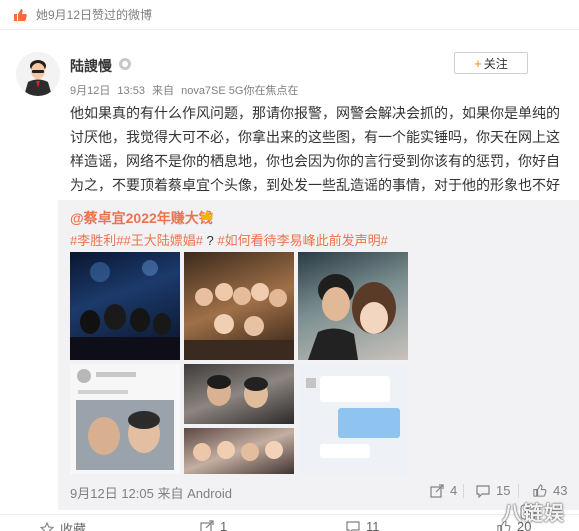 The image size is (579, 531). I want to click on repost-comment-action: 15, so click(493, 490).